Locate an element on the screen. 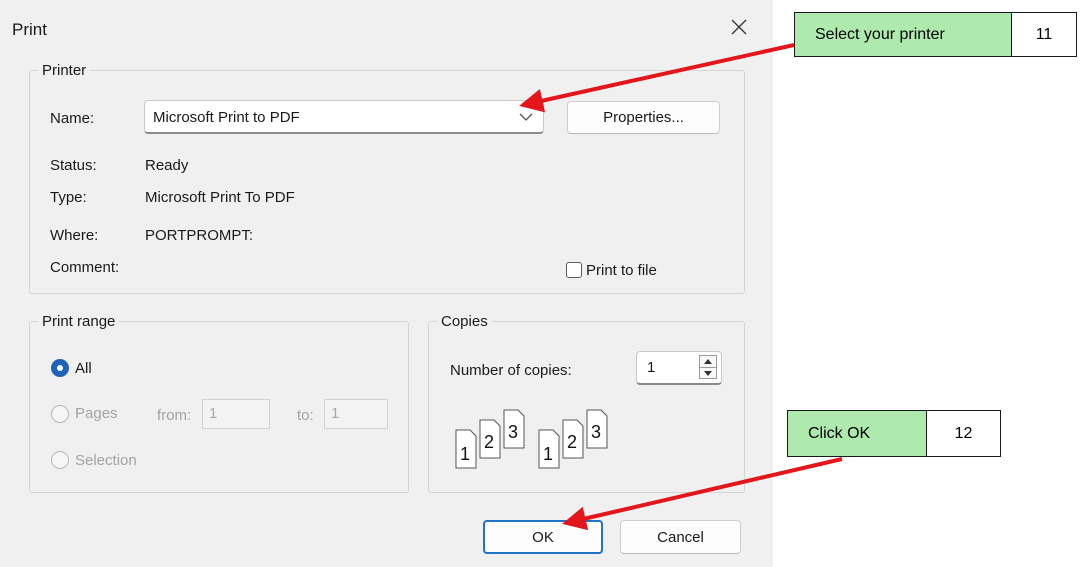  spin-arrows is located at coordinates (708, 367).